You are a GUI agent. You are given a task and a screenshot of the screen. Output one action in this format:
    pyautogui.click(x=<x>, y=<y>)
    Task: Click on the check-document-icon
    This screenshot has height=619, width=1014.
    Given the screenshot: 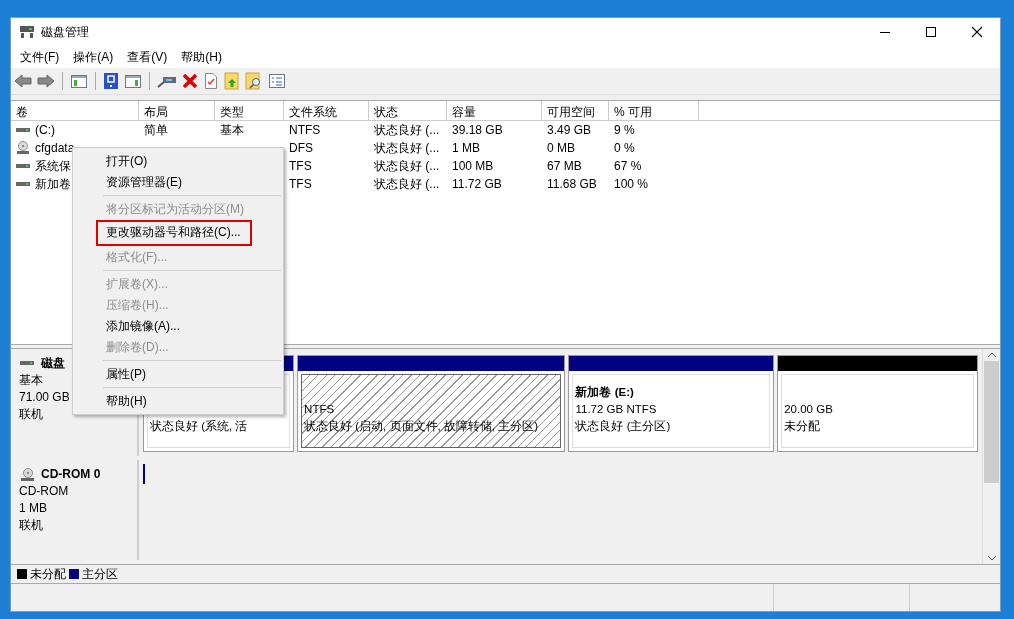 What is the action you would take?
    pyautogui.click(x=211, y=81)
    